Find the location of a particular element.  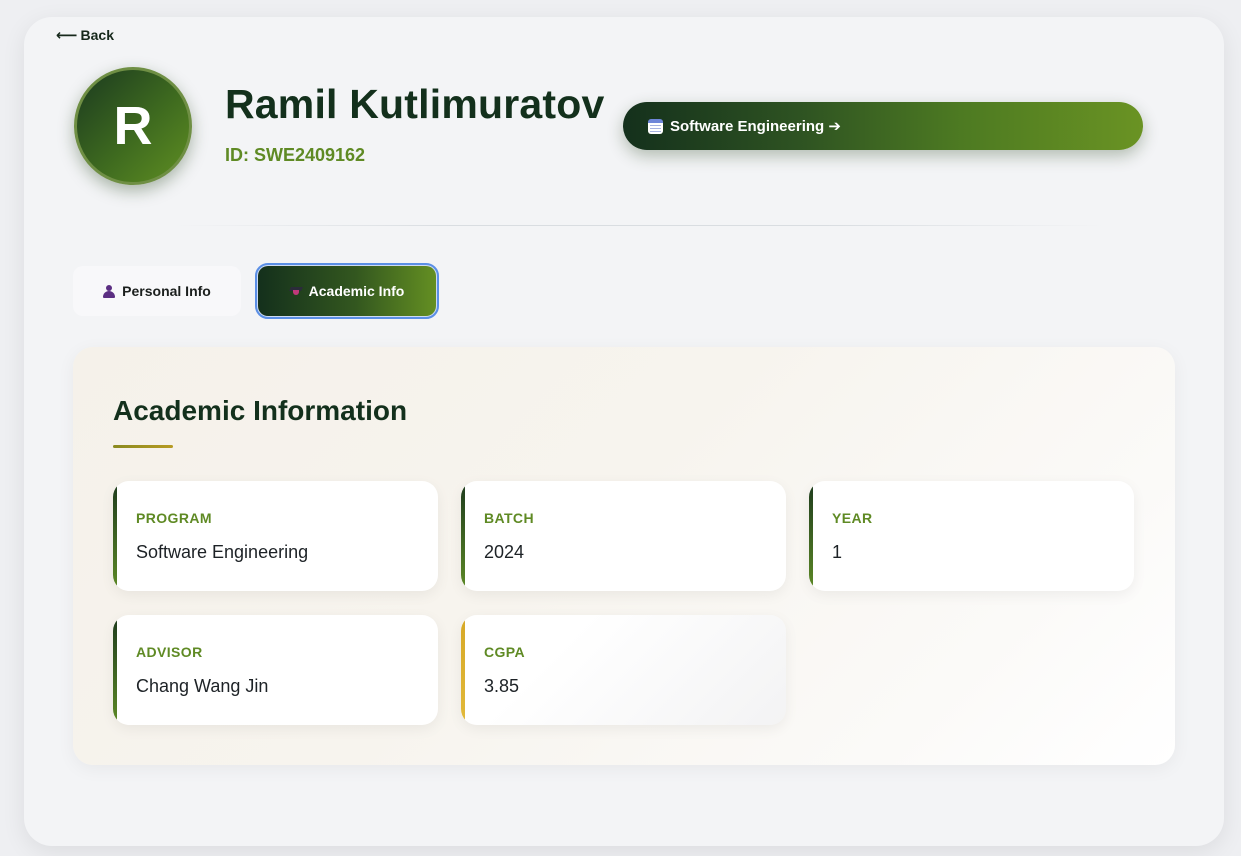

student-name: Ramil Kutlimuratov is located at coordinates (415, 104).